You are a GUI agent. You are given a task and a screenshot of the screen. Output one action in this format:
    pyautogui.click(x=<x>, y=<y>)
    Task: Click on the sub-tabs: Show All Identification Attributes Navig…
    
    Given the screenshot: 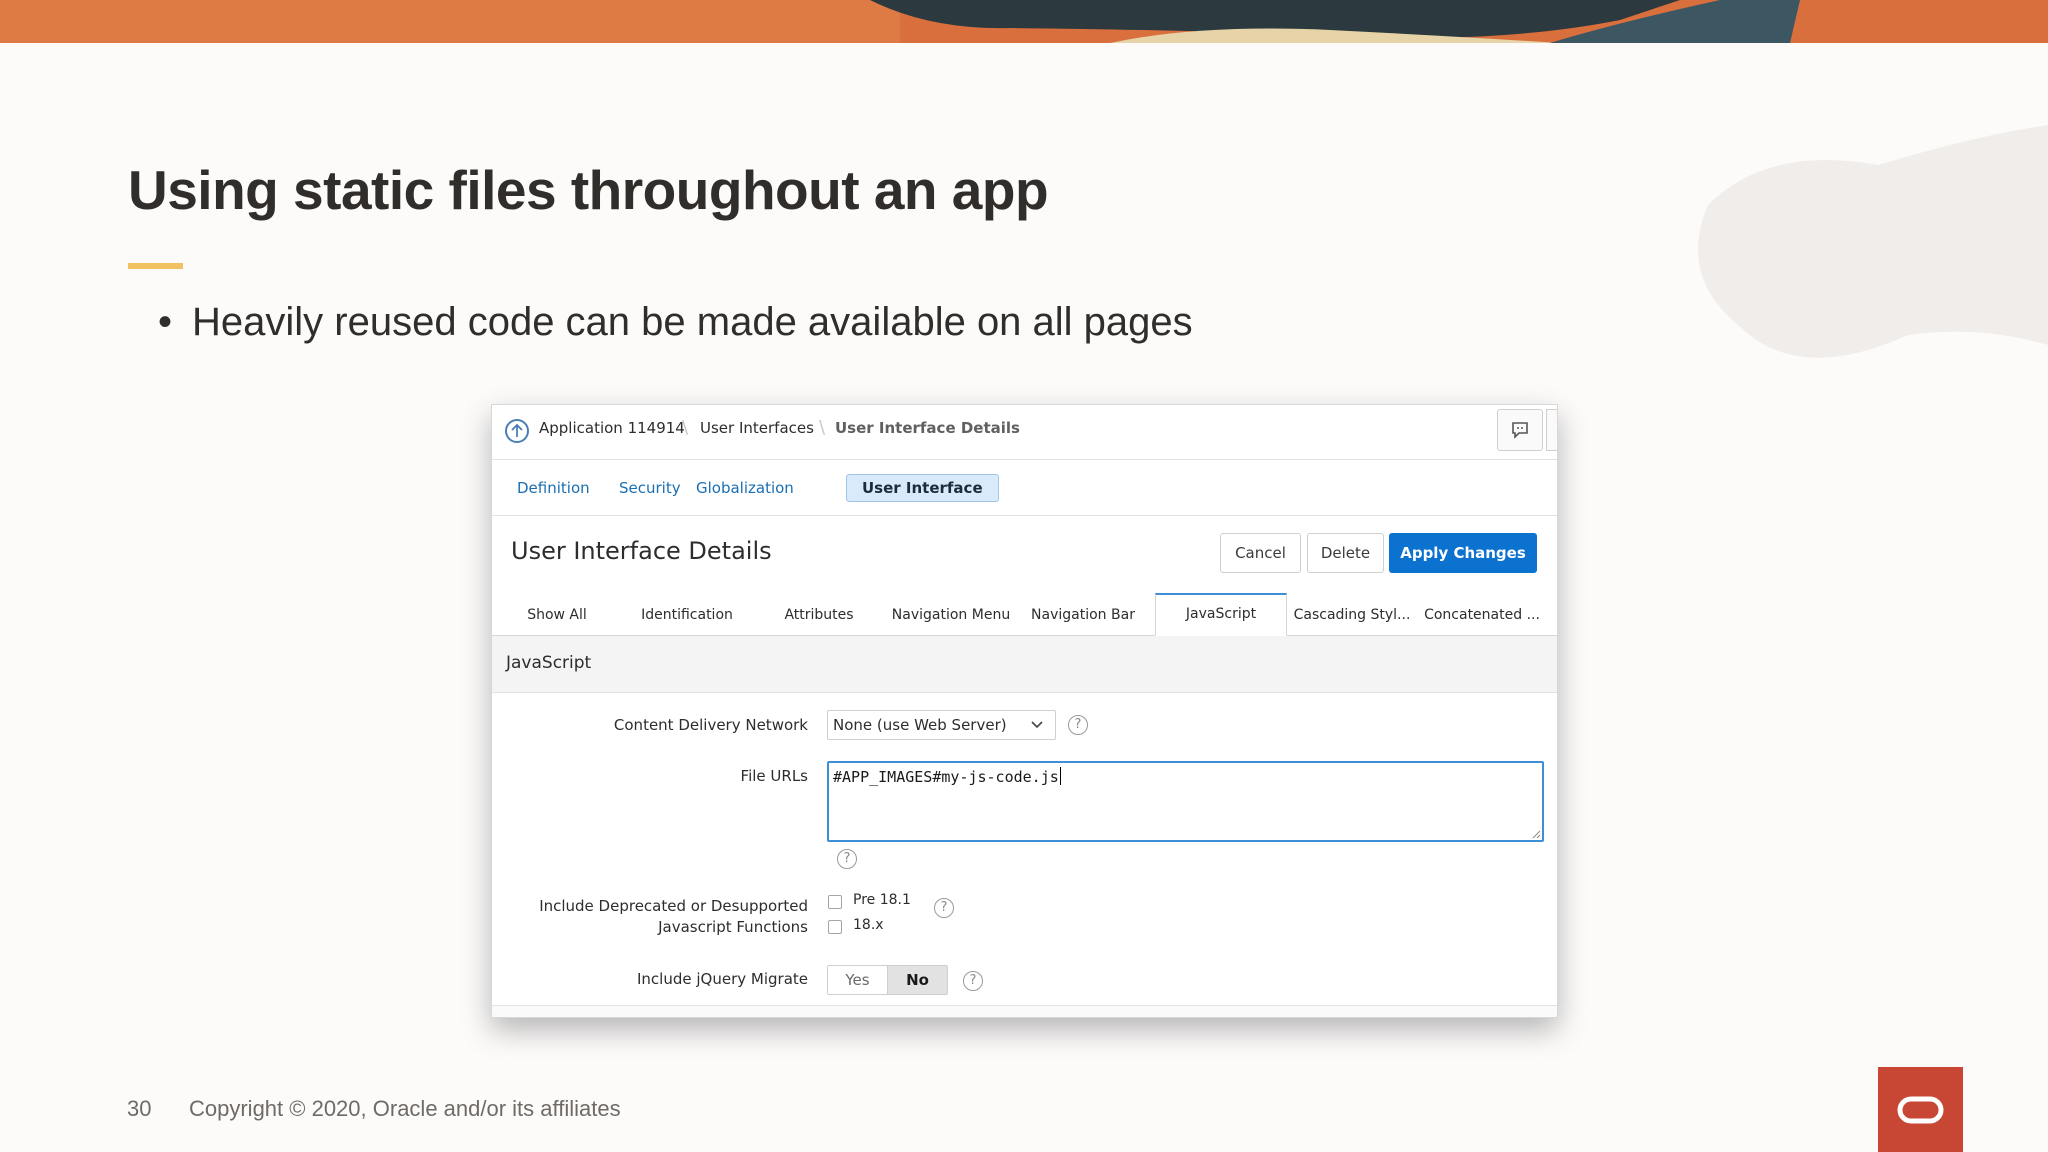 What is the action you would take?
    pyautogui.click(x=1024, y=614)
    